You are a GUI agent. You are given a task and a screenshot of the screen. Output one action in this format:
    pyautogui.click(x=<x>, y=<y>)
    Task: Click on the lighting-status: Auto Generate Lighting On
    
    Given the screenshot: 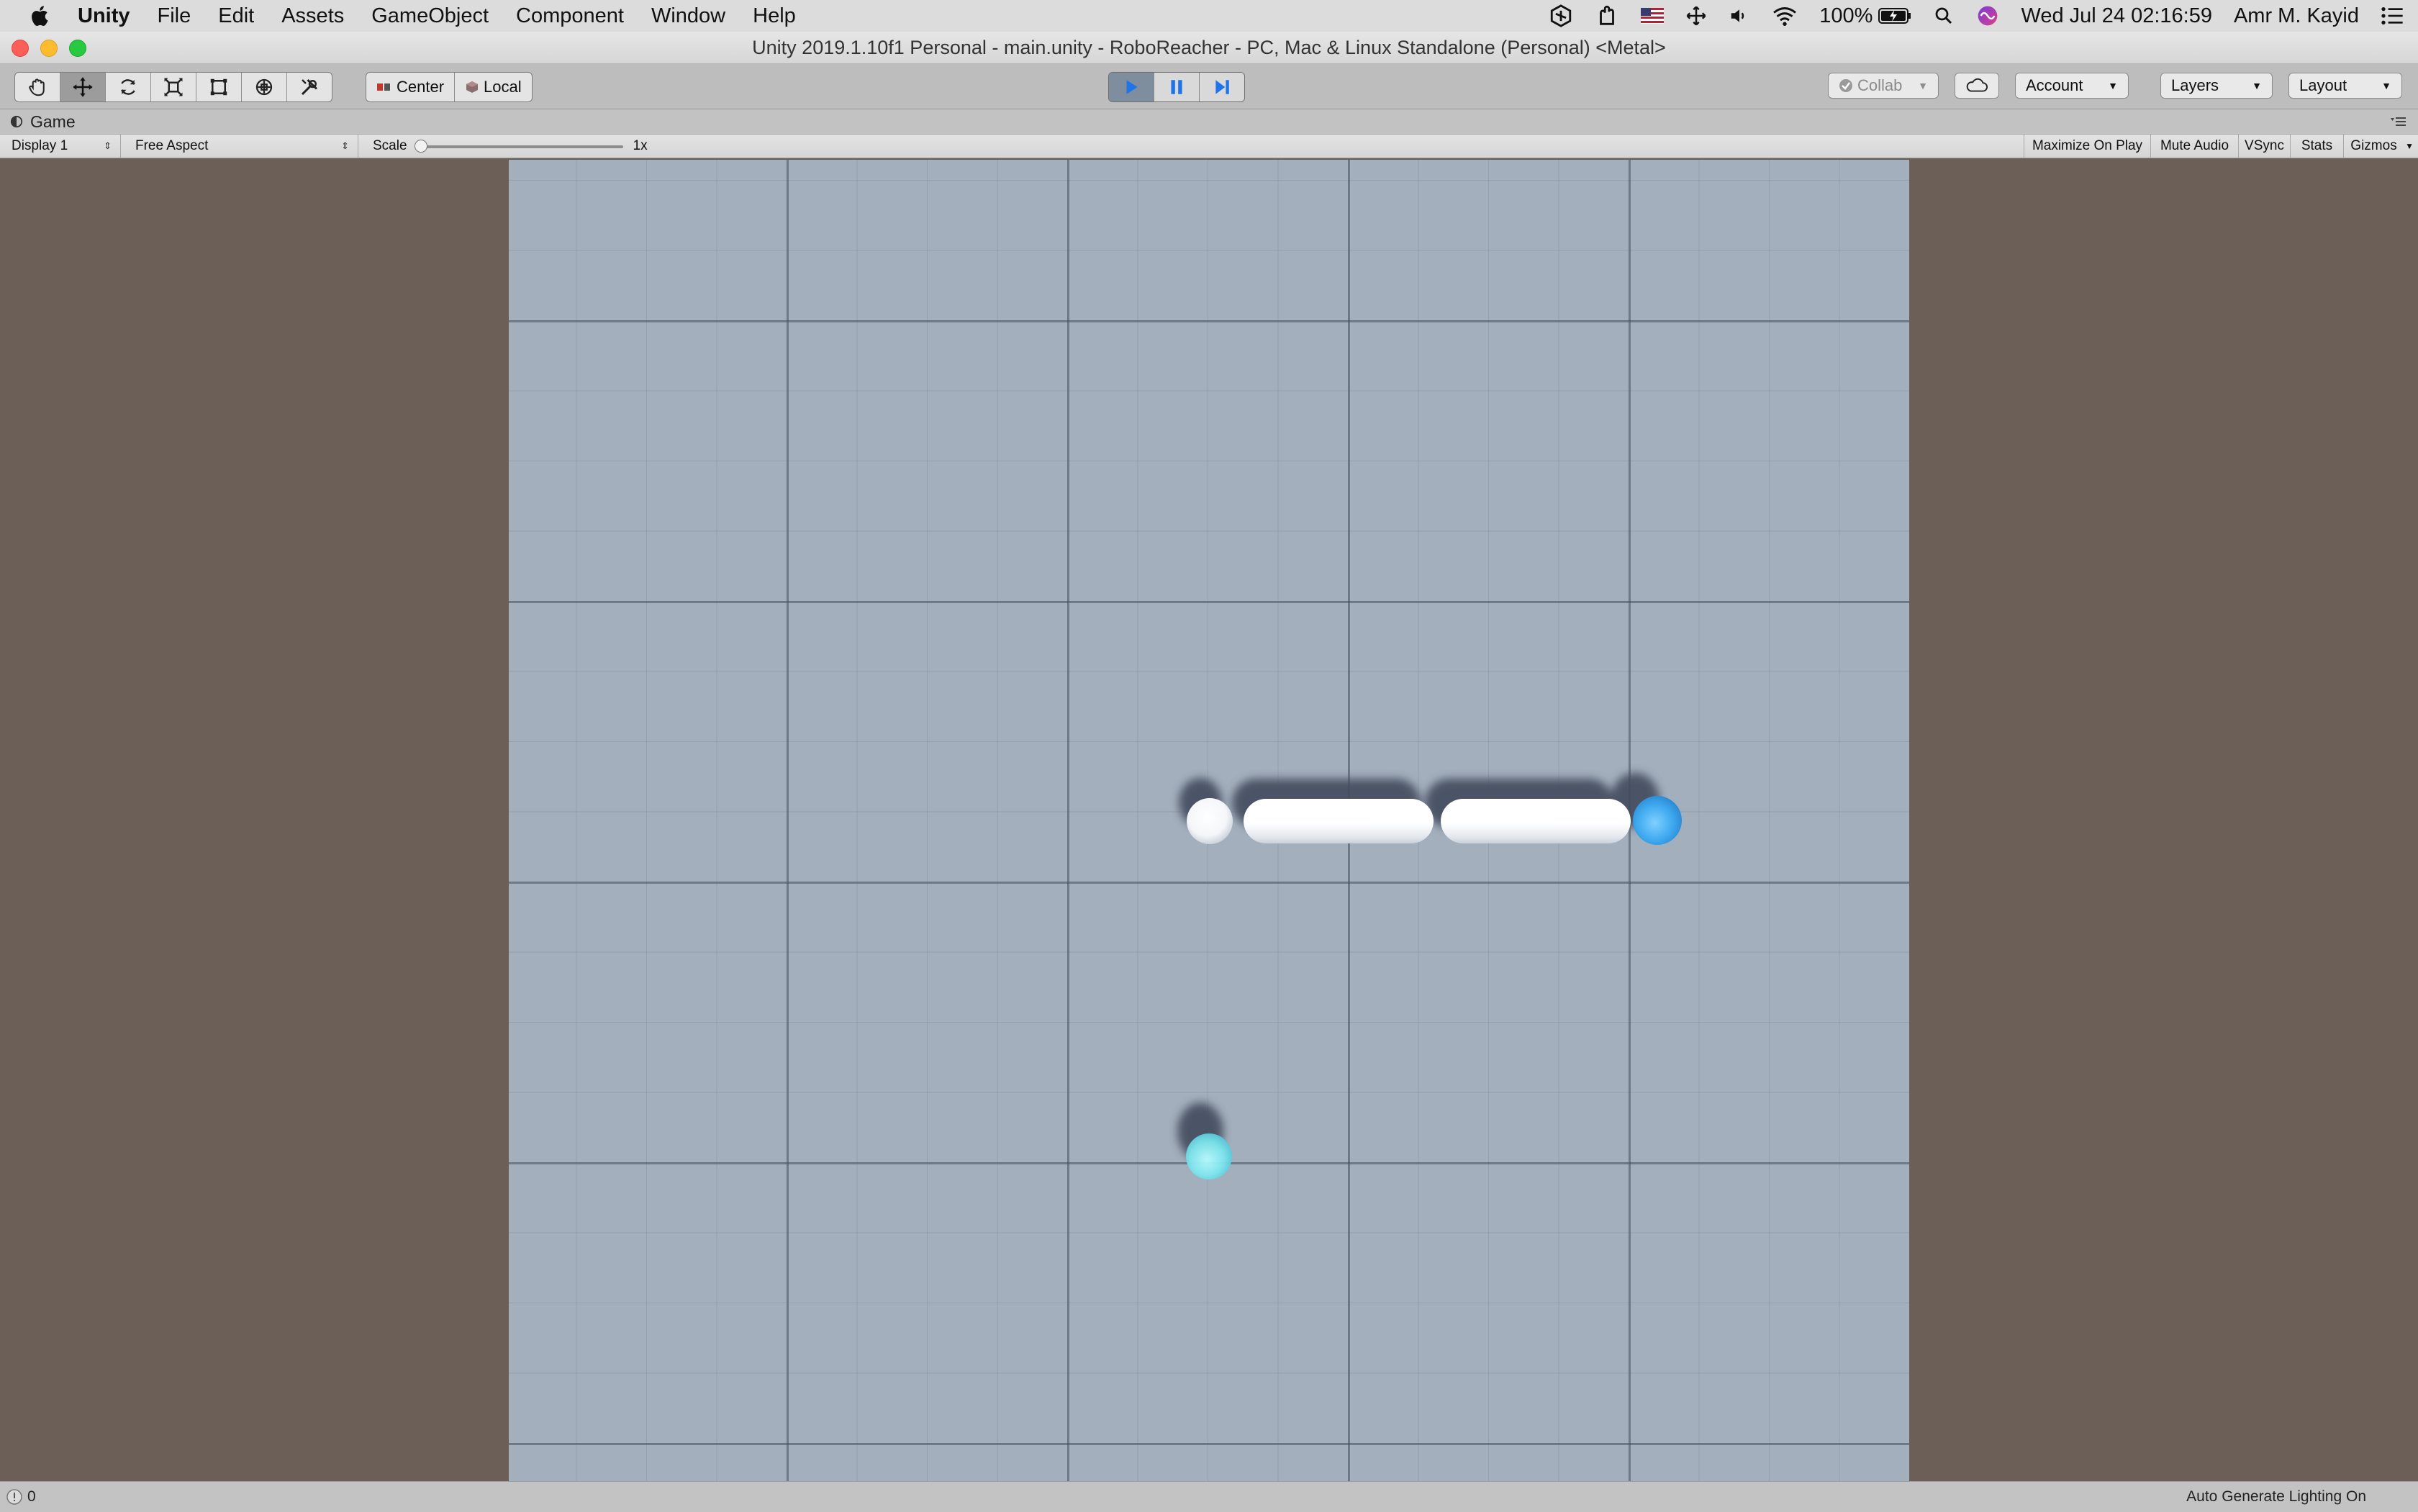 What is the action you would take?
    pyautogui.click(x=2276, y=1497)
    